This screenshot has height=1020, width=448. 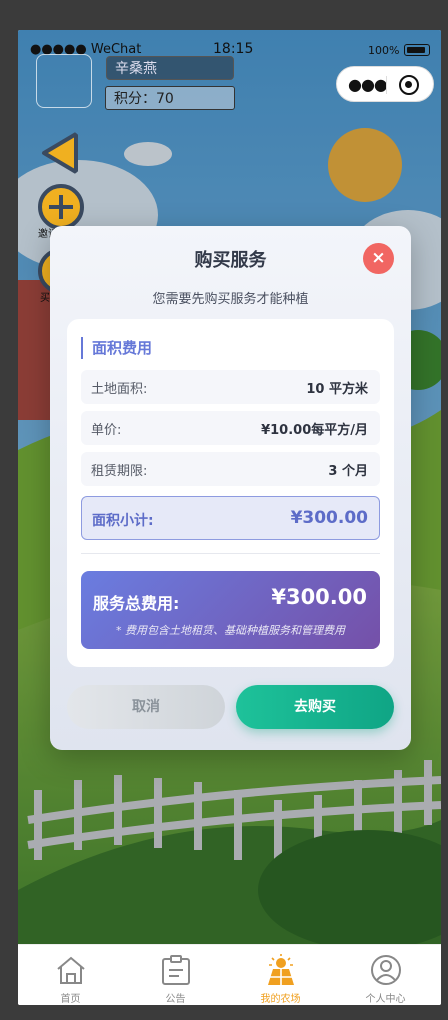 I want to click on farm-icon, so click(x=281, y=969).